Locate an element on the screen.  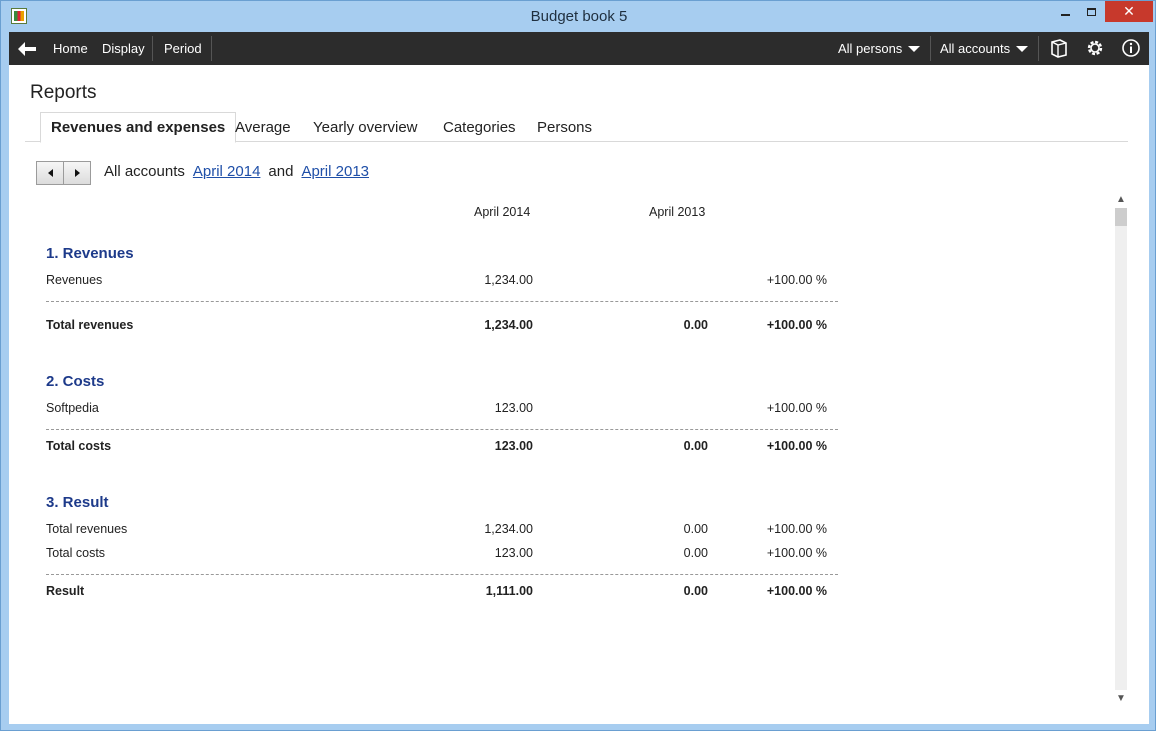
settings-button is located at coordinates (1095, 48).